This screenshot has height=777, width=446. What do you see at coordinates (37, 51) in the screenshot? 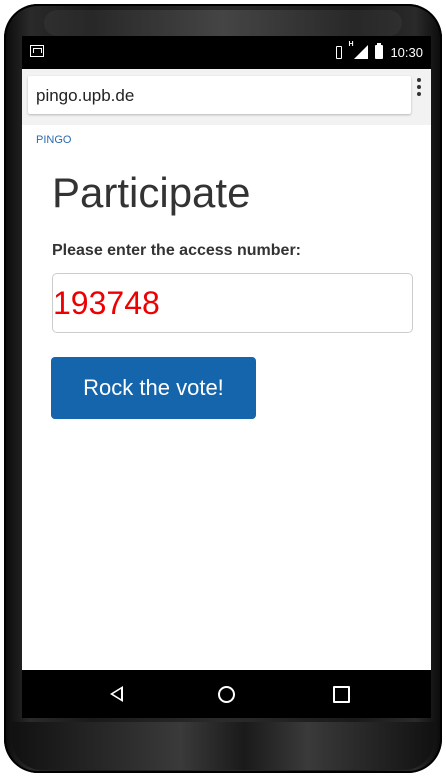
I see `notification-icon` at bounding box center [37, 51].